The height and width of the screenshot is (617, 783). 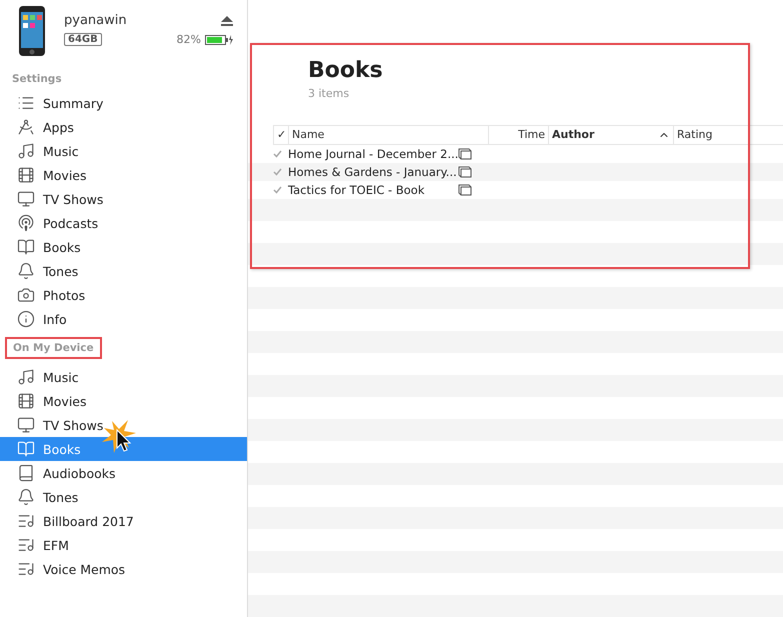 I want to click on section-heading: Settings, so click(x=37, y=79).